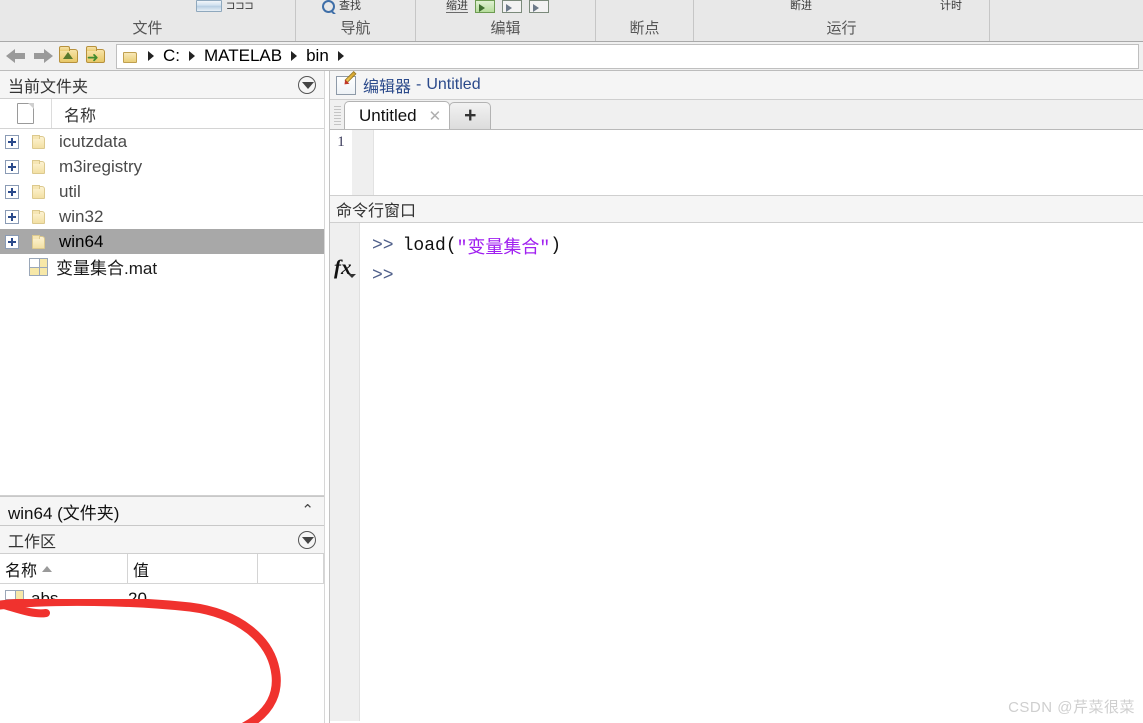 The width and height of the screenshot is (1143, 723). I want to click on file-detail-bar: win64 (文件夹) ⌃, so click(162, 511).